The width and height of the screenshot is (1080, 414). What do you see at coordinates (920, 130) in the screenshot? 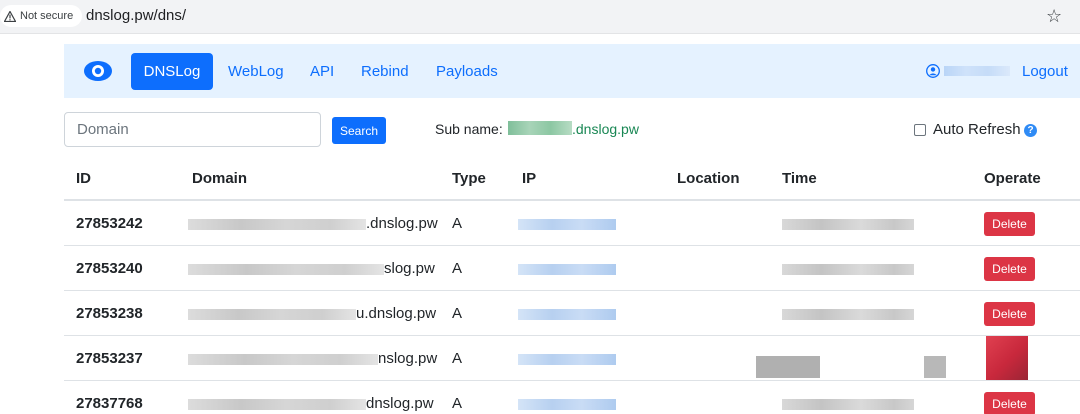
I see `auto-refresh-checkbox` at bounding box center [920, 130].